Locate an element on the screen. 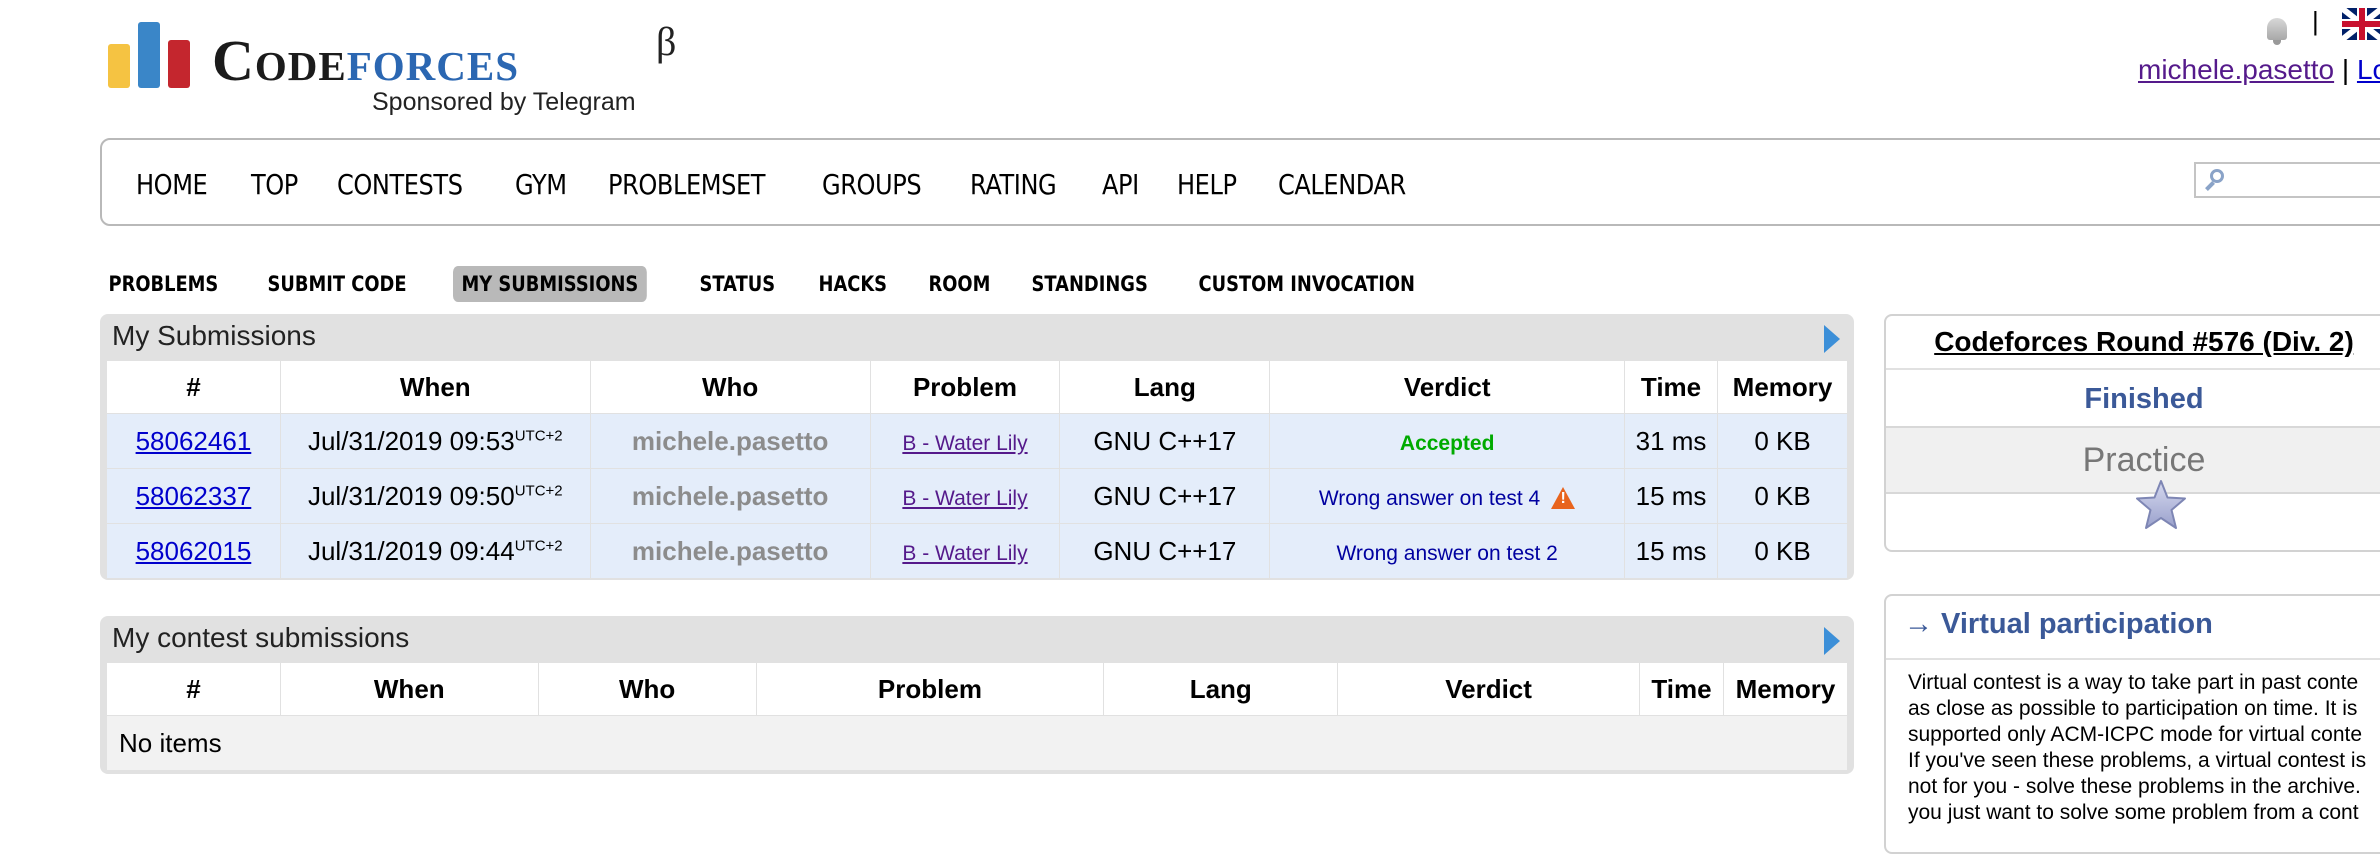  menu-help: HELP is located at coordinates (1207, 184).